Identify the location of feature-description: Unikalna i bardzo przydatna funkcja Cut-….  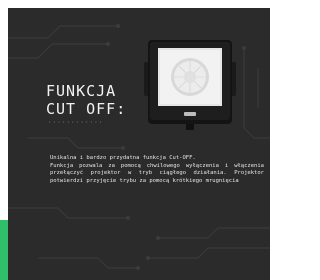
(157, 169).